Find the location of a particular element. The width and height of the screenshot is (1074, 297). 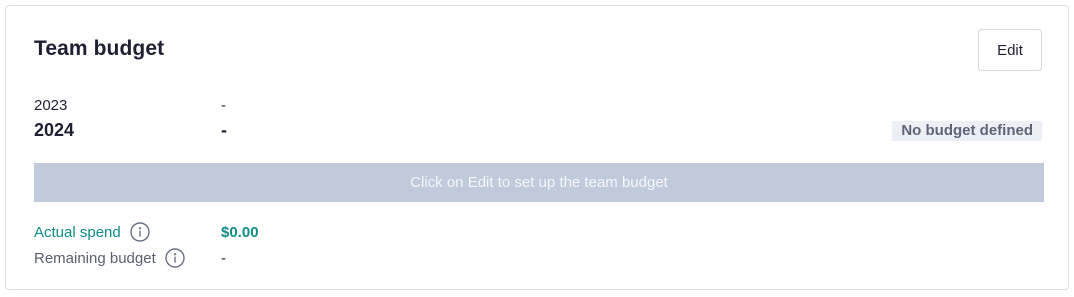

previous-year-value: - is located at coordinates (223, 105).